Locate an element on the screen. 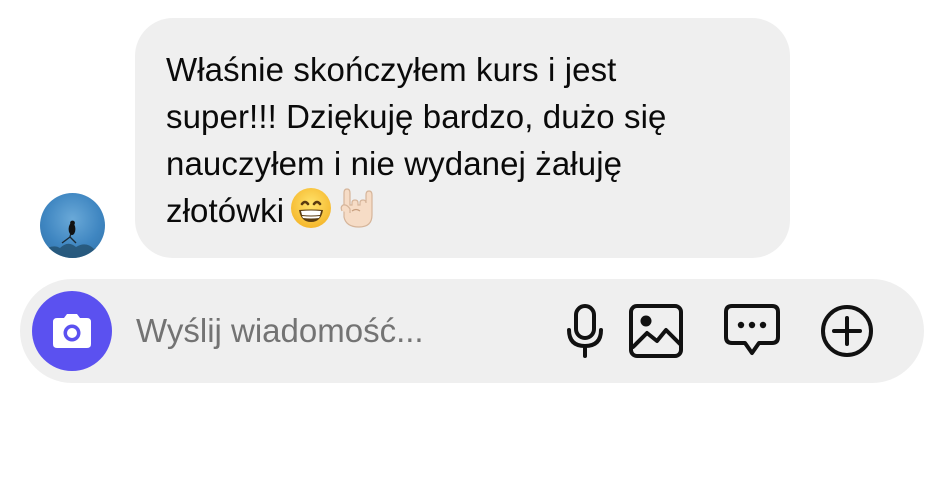 Image resolution: width=944 pixels, height=485 pixels. microphone-button is located at coordinates (585, 331).